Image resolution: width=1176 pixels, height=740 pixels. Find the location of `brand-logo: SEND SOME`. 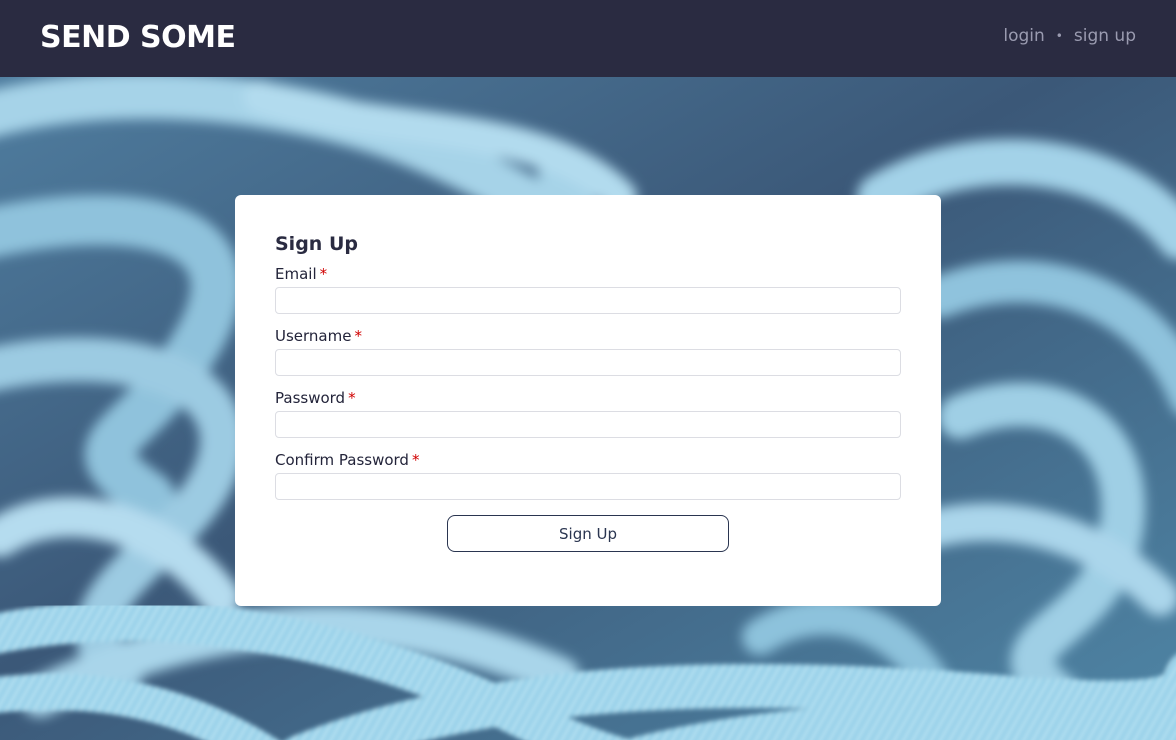

brand-logo: SEND SOME is located at coordinates (138, 37).